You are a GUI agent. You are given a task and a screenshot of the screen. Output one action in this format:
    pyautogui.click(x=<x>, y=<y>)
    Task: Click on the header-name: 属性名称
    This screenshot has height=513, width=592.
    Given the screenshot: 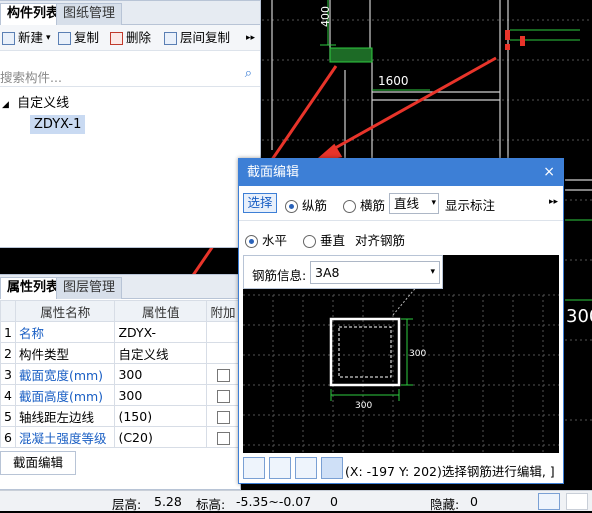 What is the action you would take?
    pyautogui.click(x=65, y=311)
    